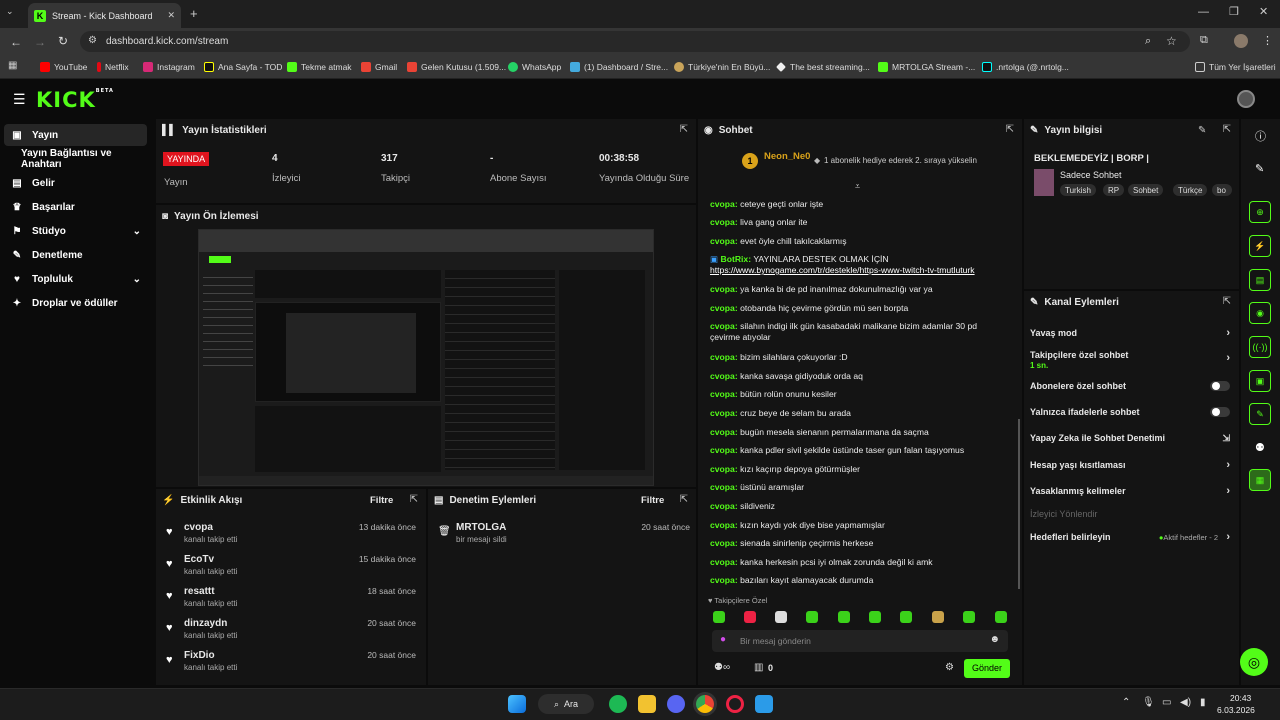 The image size is (1280, 720). I want to click on rail-wrench-icon: ✎, so click(1260, 414).